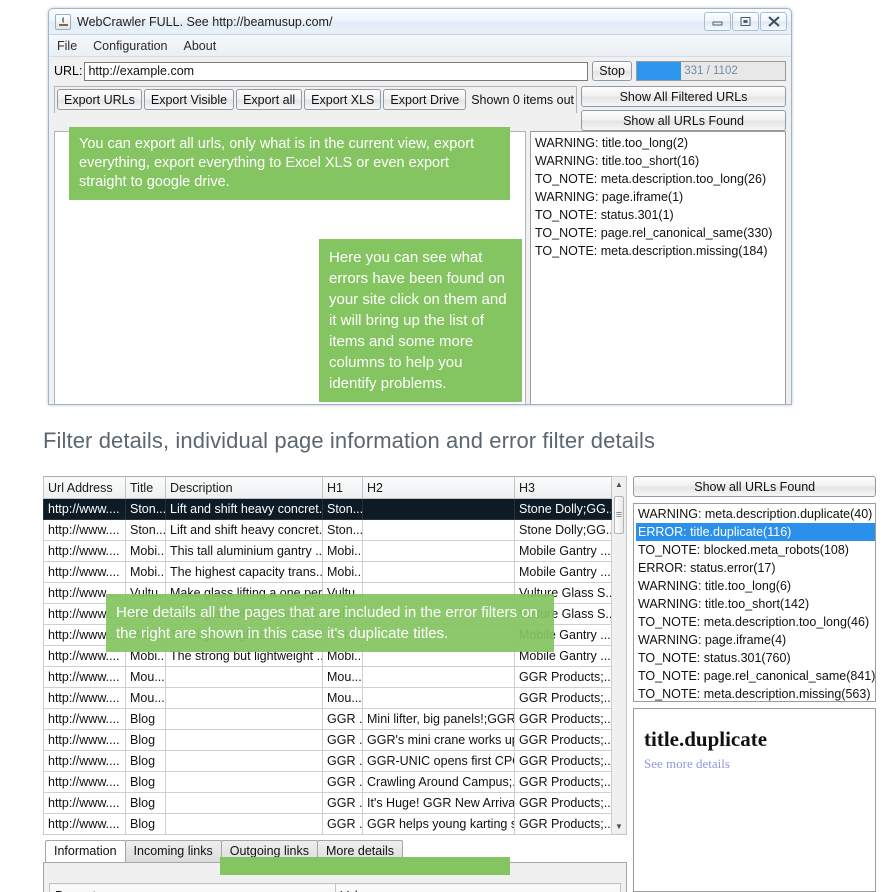 This screenshot has height=892, width=889. What do you see at coordinates (335, 887) in the screenshot?
I see `property-table-header: Property Value` at bounding box center [335, 887].